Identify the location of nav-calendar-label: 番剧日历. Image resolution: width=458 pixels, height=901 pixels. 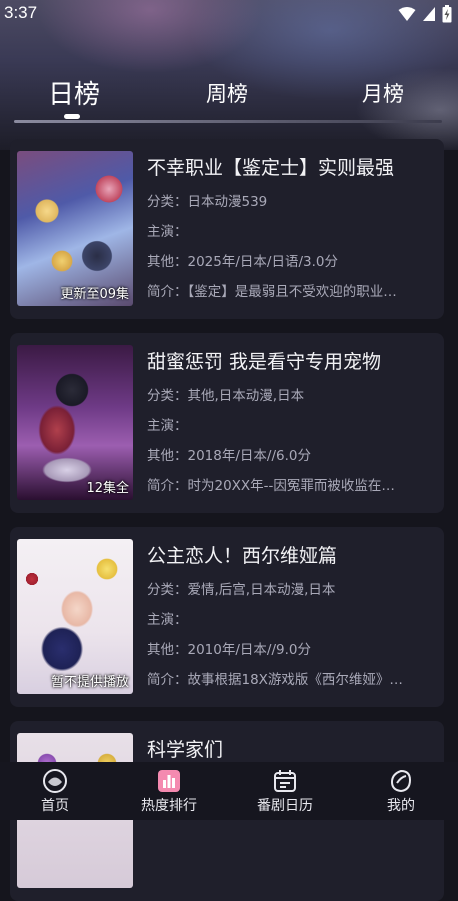
(285, 806).